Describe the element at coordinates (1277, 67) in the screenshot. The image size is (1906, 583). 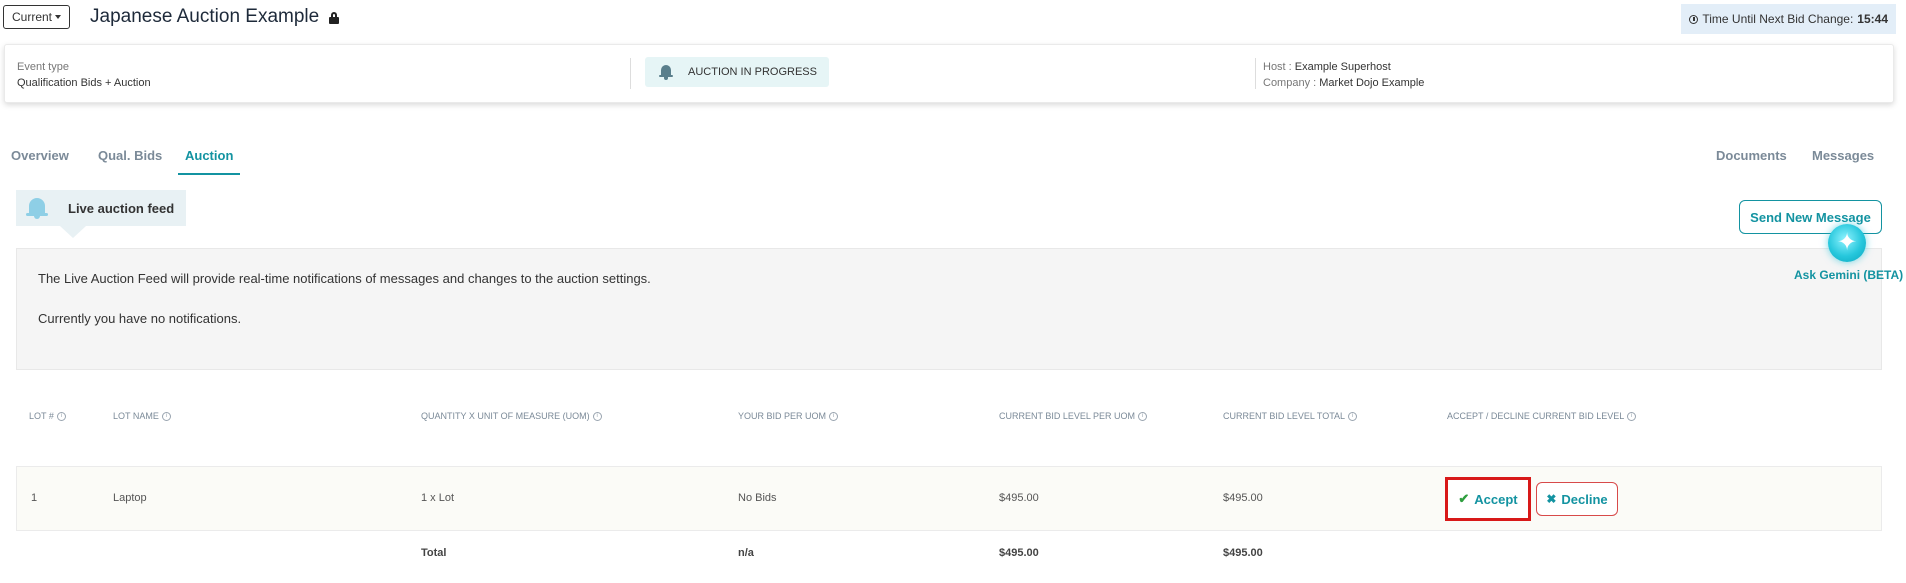
I see `host-label: Host :` at that location.